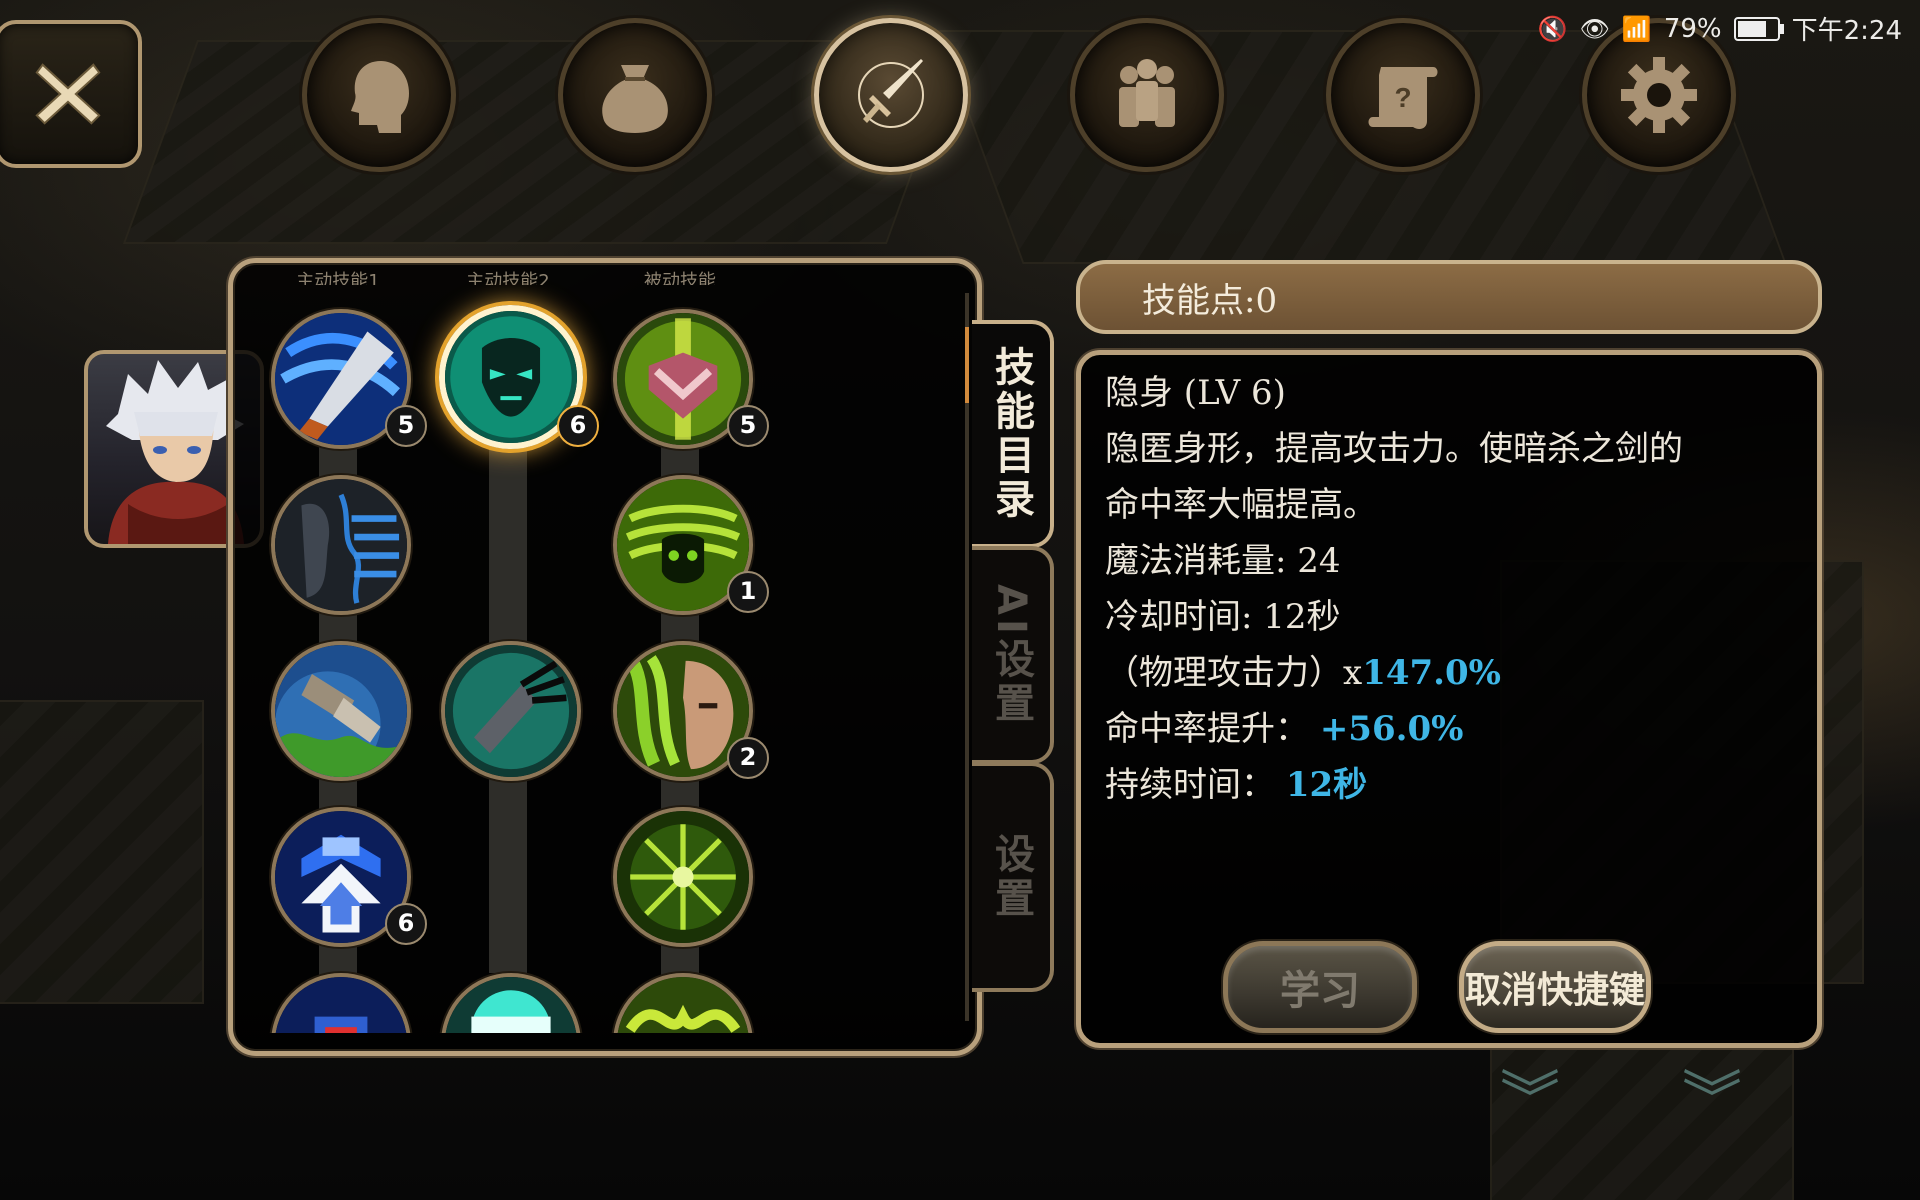 The image size is (1920, 1200). Describe the element at coordinates (748, 758) in the screenshot. I see `skill-level-badge: 2` at that location.